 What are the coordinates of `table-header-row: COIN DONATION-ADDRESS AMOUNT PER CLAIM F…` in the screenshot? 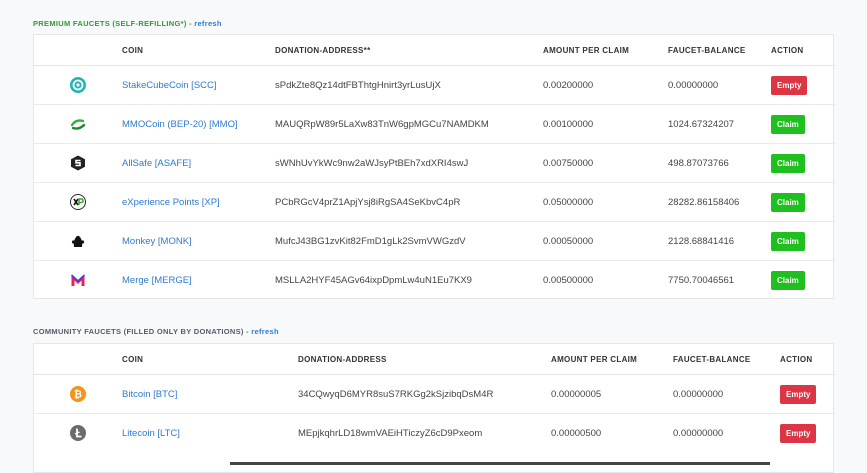 It's located at (434, 359).